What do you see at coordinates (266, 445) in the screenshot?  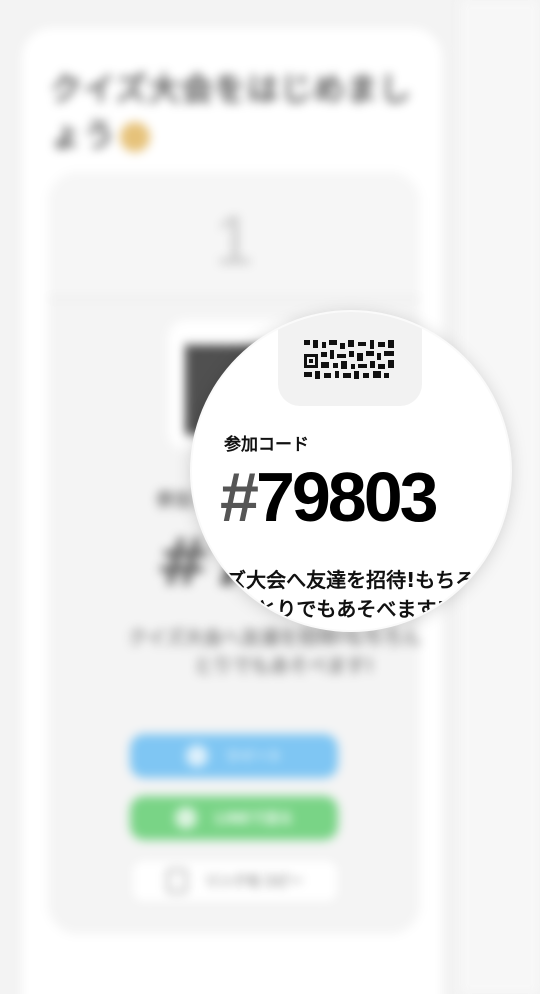 I see `join-code-label: 参加コード` at bounding box center [266, 445].